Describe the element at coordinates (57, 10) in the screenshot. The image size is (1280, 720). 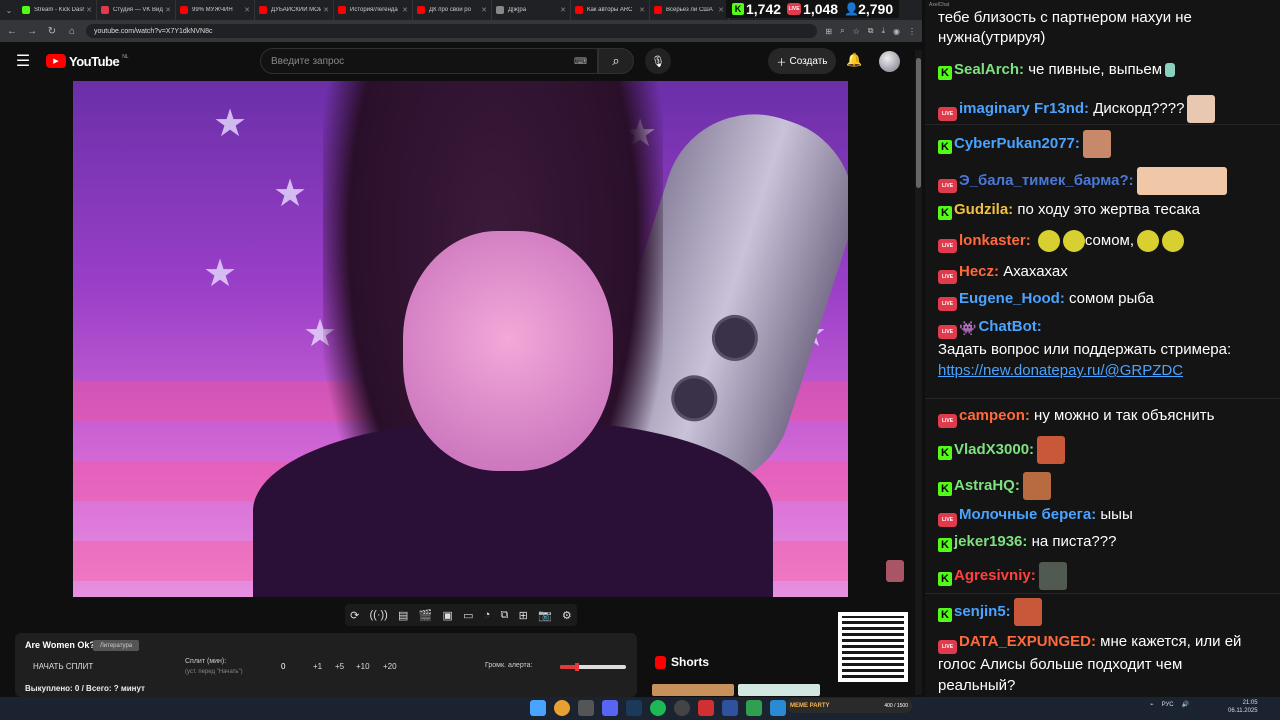
I see `browser-tab: Stream - Kick Dash ✕` at that location.